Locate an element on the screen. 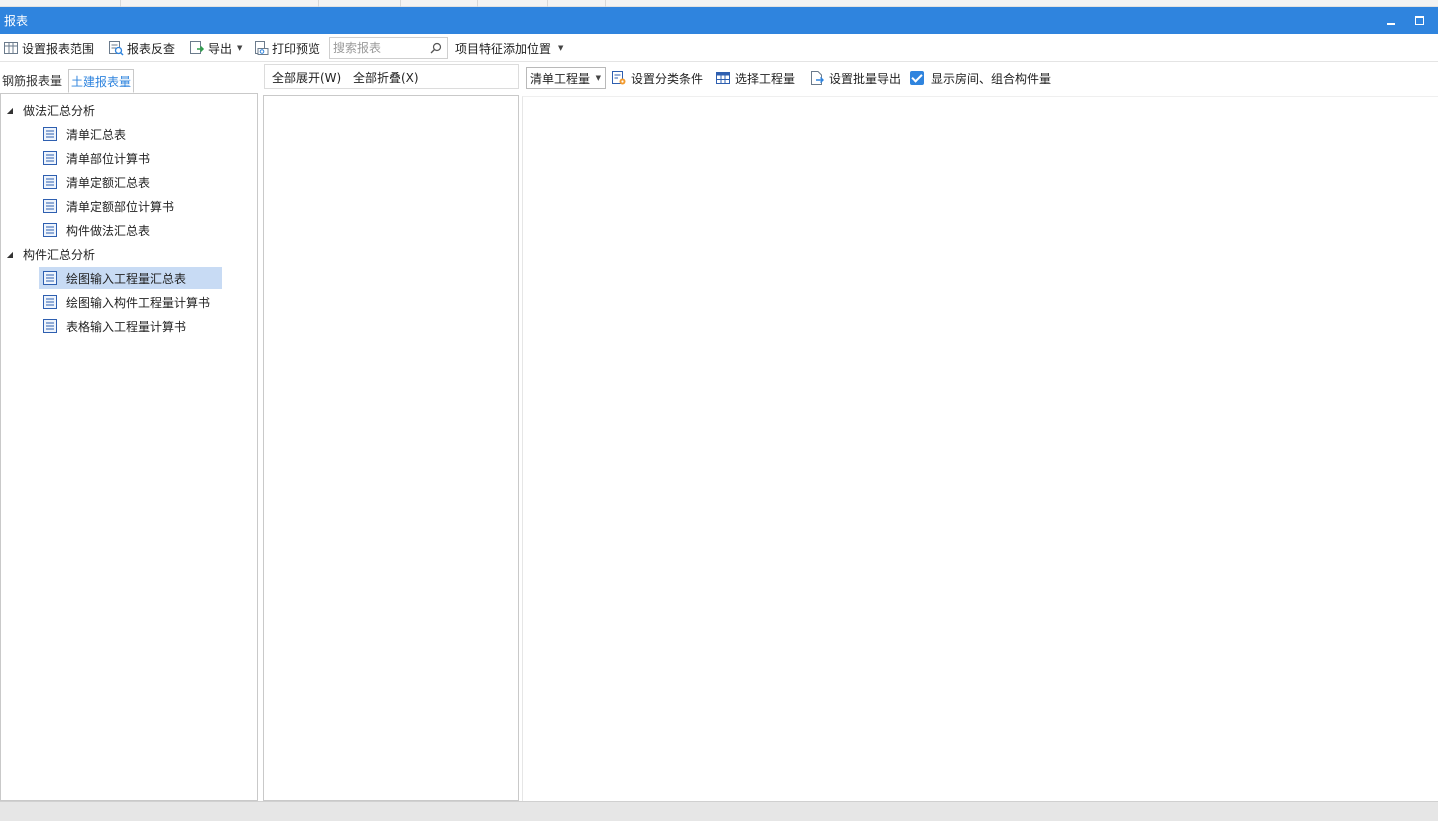  search-input is located at coordinates (380, 48).